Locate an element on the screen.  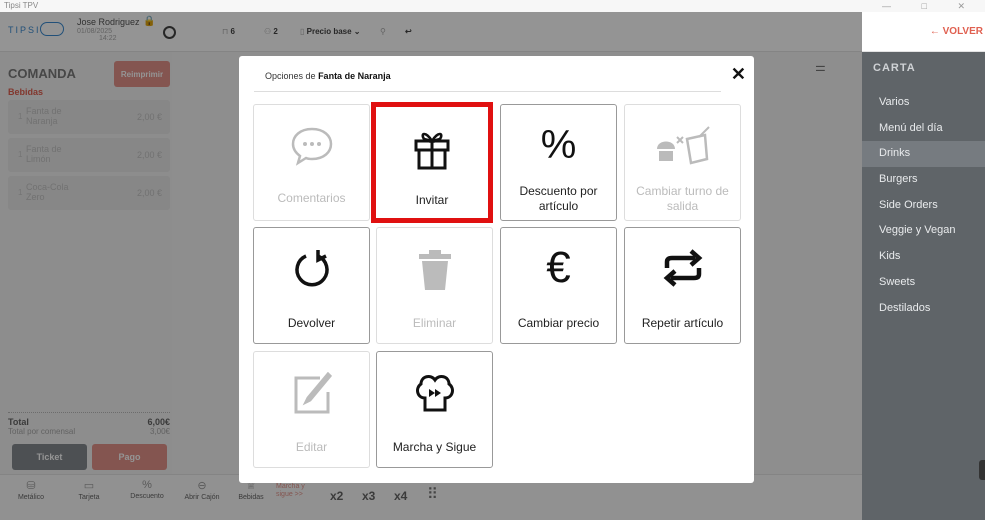
speech-bubble-icon is located at coordinates (311, 151).